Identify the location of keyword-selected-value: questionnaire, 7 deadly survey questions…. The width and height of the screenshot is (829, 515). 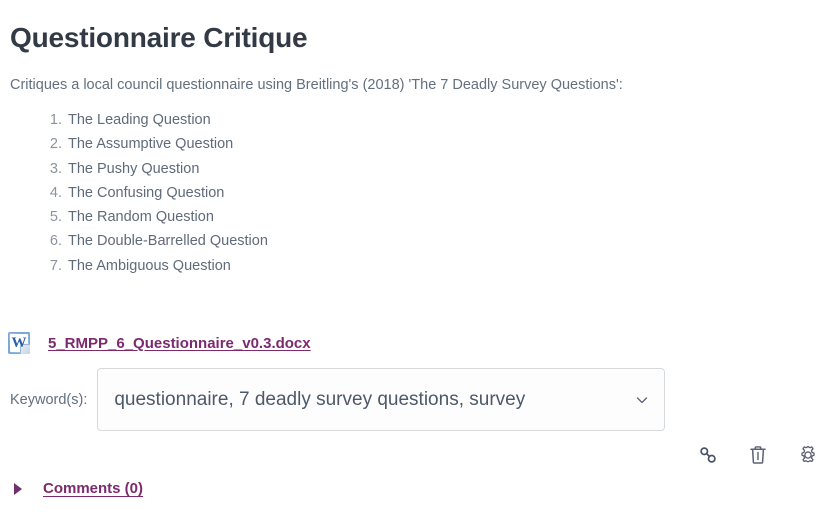
(320, 399).